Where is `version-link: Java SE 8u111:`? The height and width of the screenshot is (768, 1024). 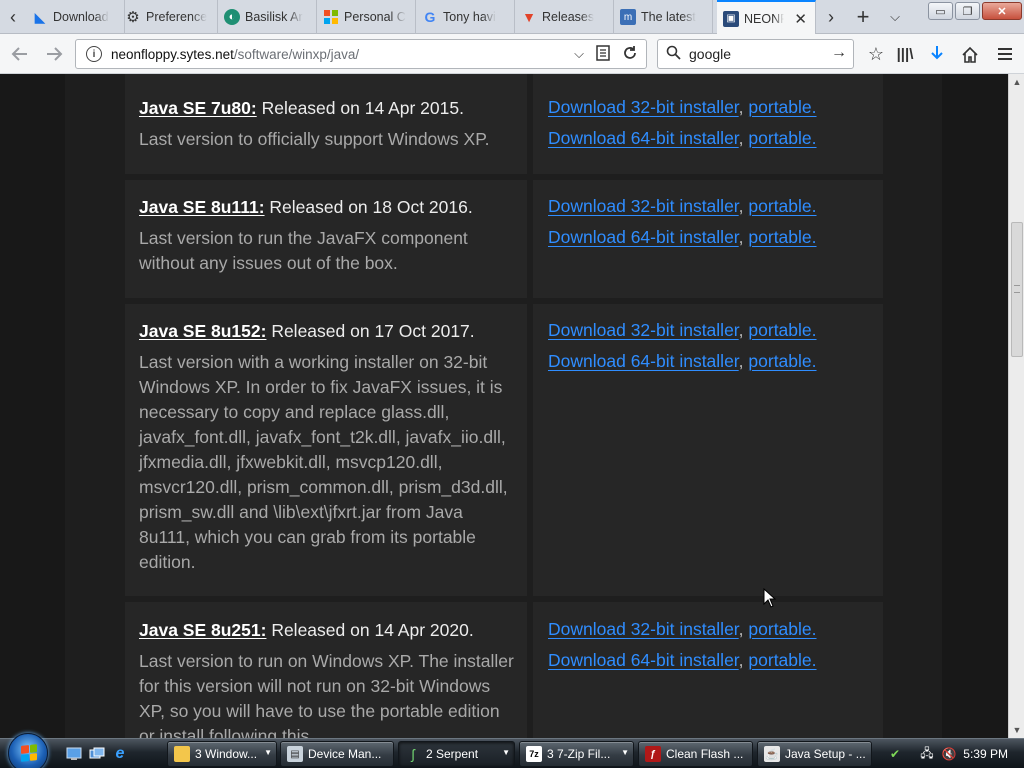 version-link: Java SE 8u111: is located at coordinates (202, 207).